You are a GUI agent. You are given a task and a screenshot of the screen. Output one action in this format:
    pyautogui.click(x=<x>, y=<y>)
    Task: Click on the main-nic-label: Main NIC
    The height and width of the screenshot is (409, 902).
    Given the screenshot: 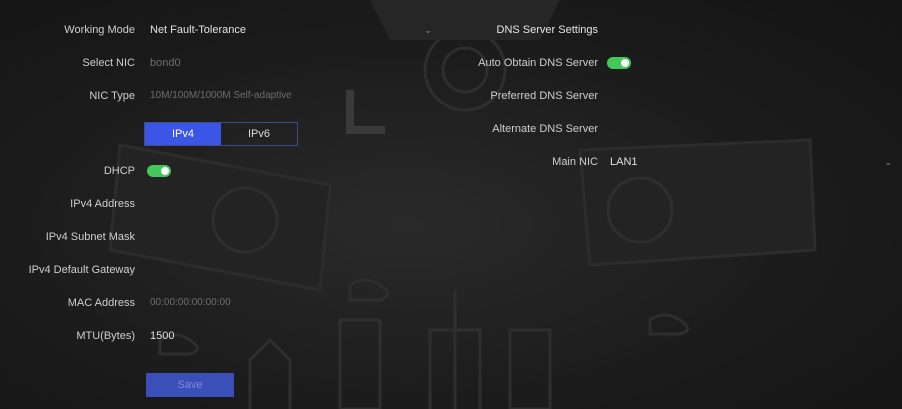 What is the action you would take?
    pyautogui.click(x=575, y=162)
    